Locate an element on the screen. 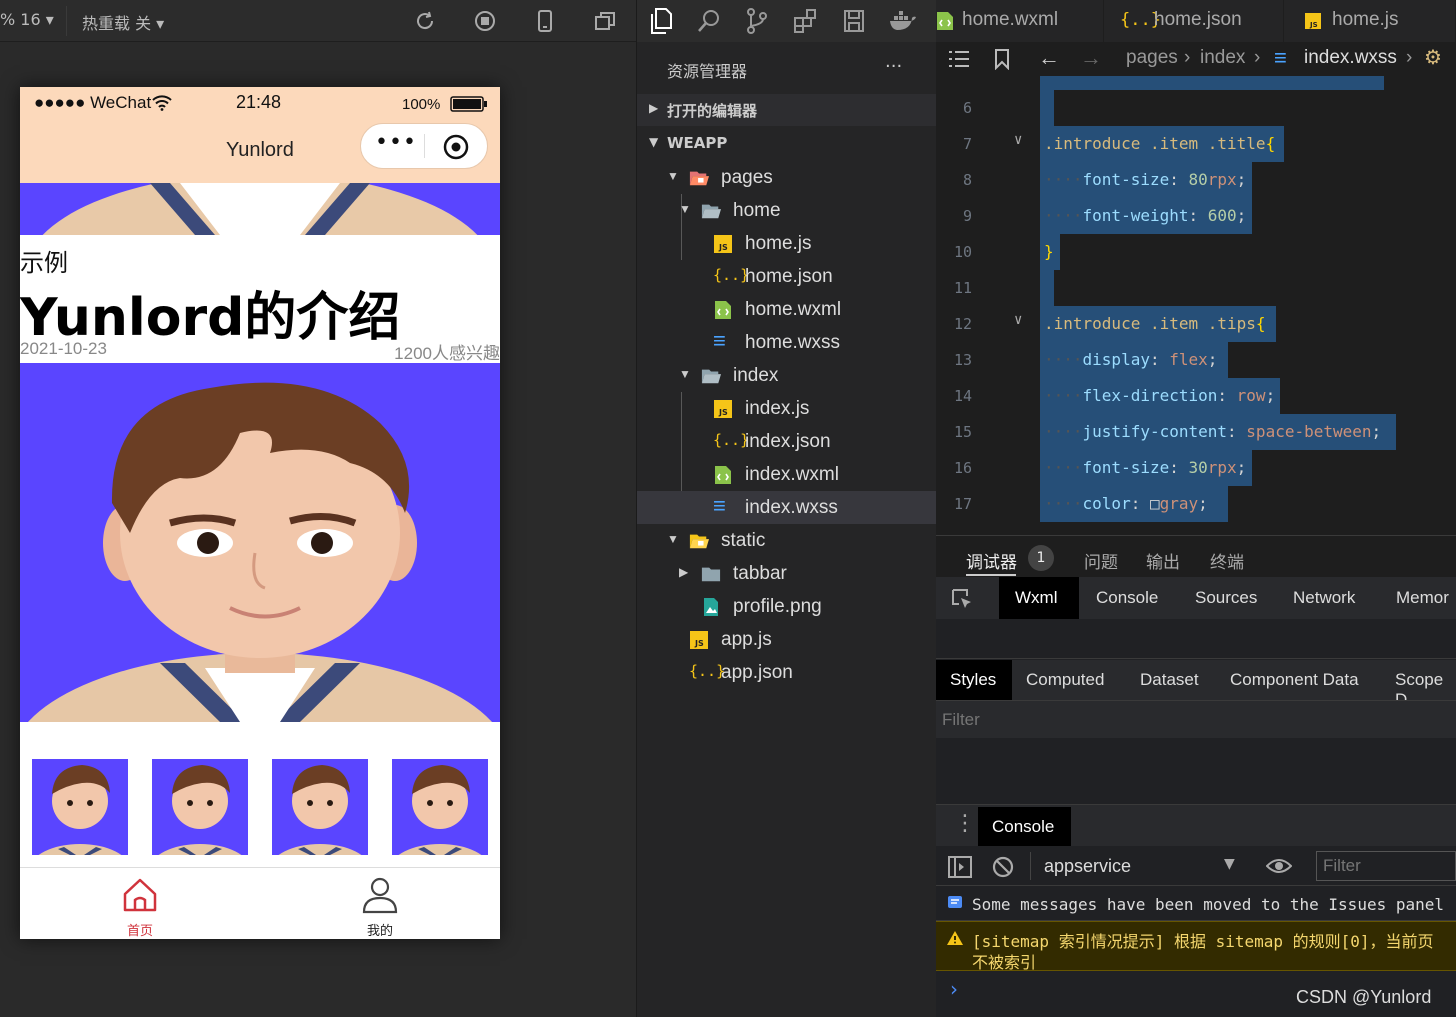  tree-item-home-wxss: ≡ home.wxss is located at coordinates (787, 342).